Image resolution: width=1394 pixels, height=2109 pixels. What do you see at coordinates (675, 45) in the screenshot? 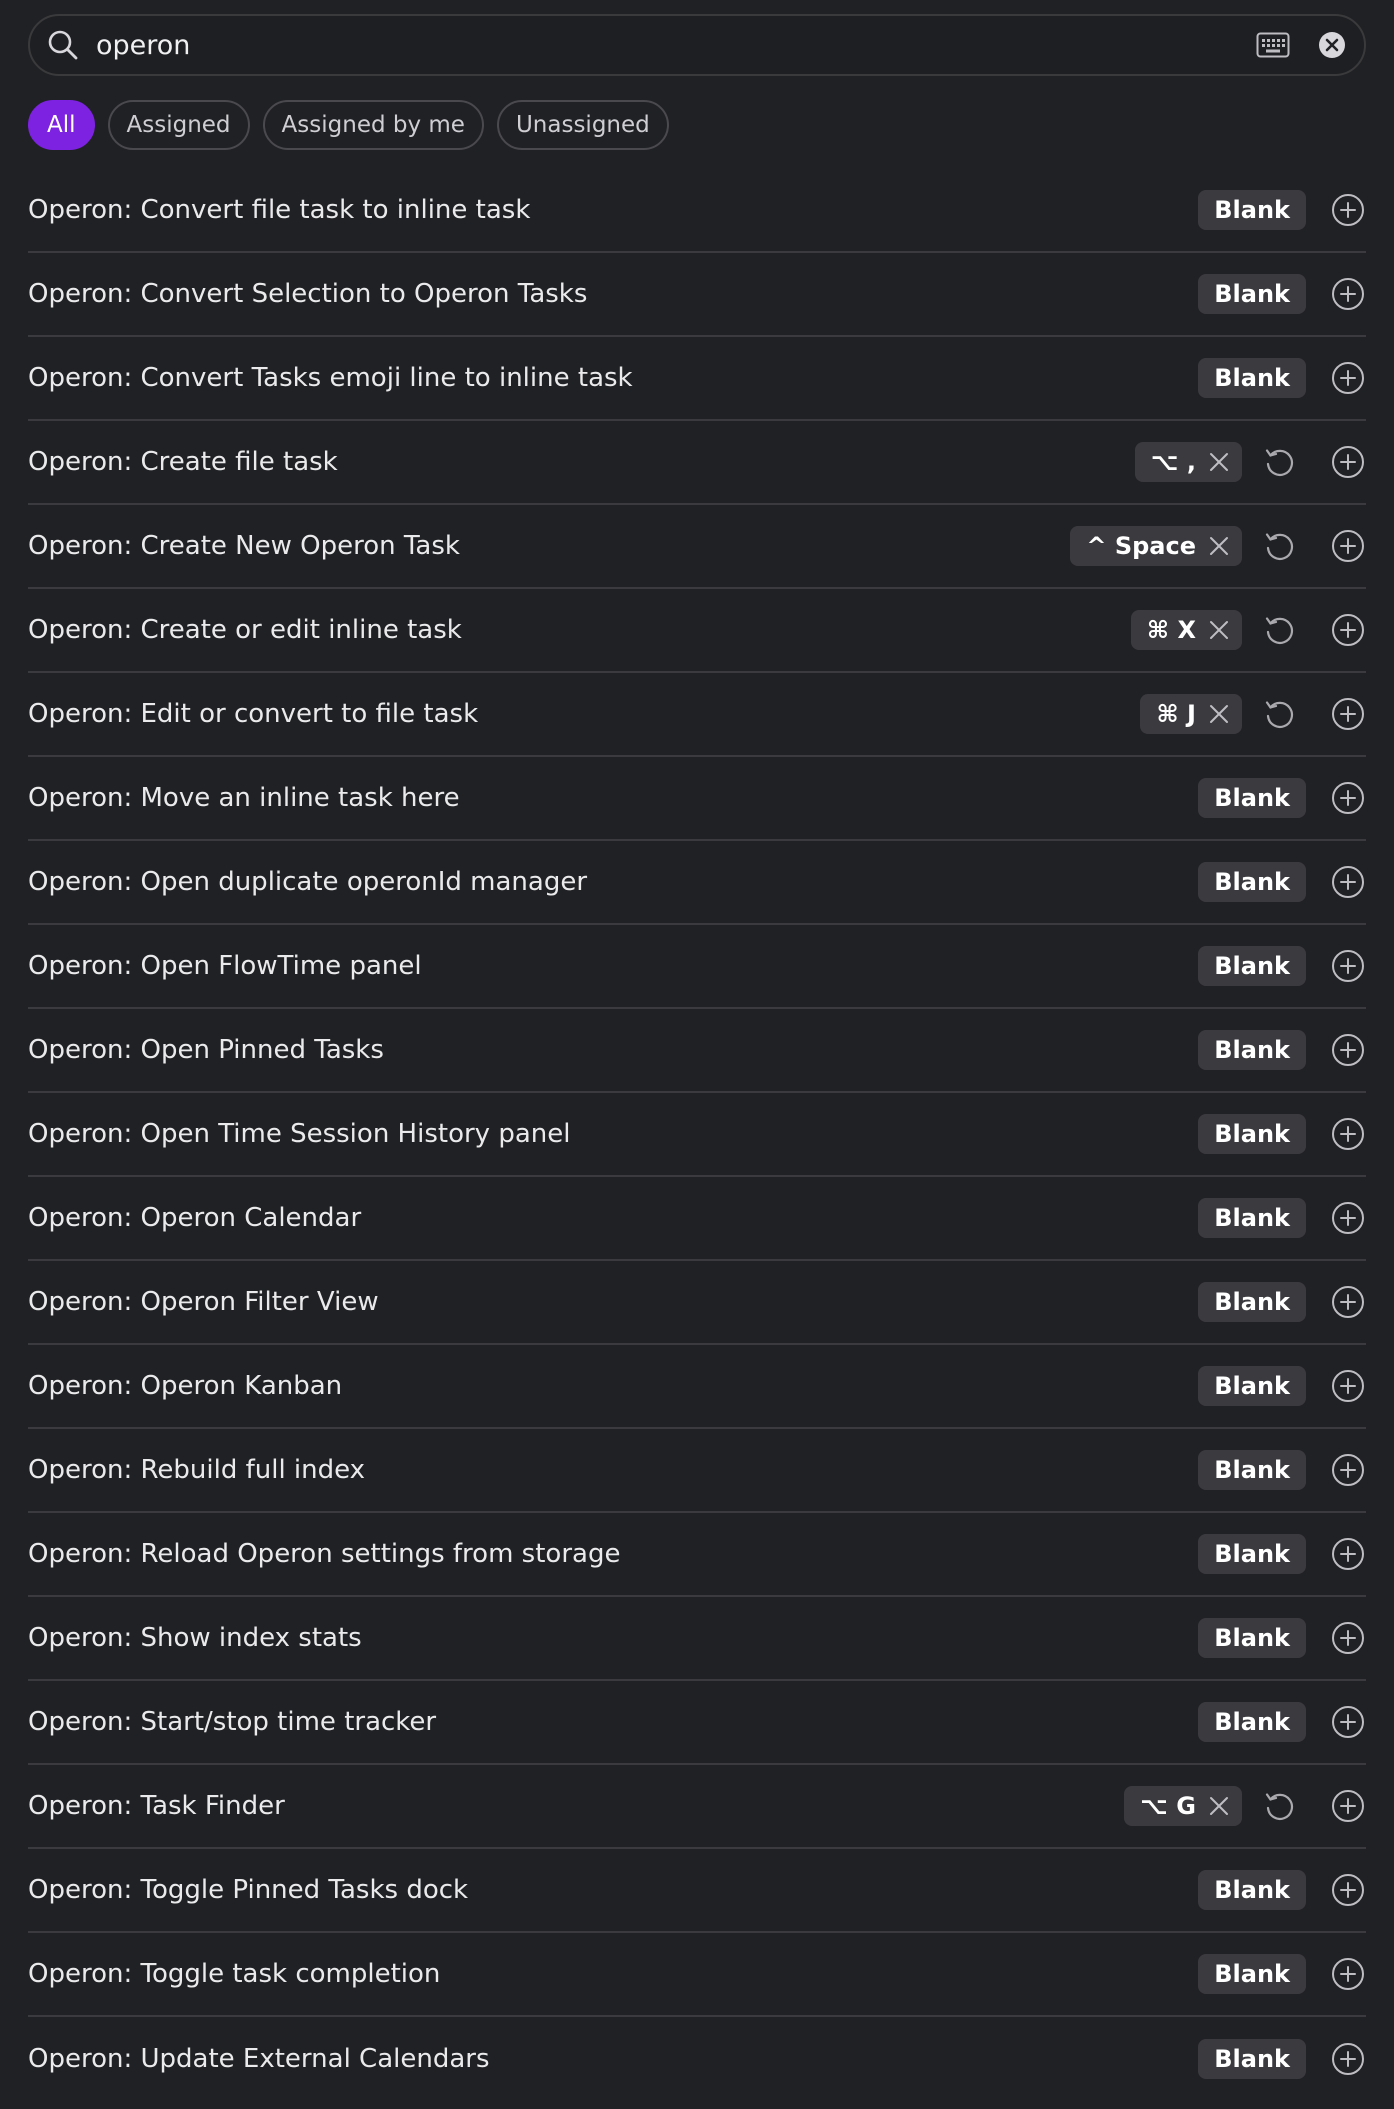
I see `search-input` at bounding box center [675, 45].